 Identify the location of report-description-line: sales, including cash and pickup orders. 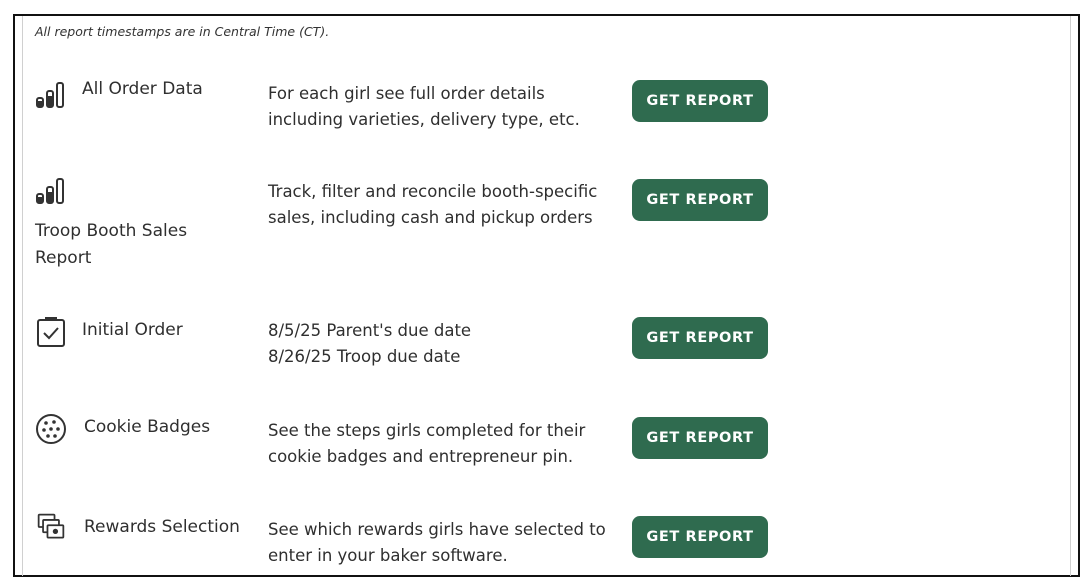
(430, 217).